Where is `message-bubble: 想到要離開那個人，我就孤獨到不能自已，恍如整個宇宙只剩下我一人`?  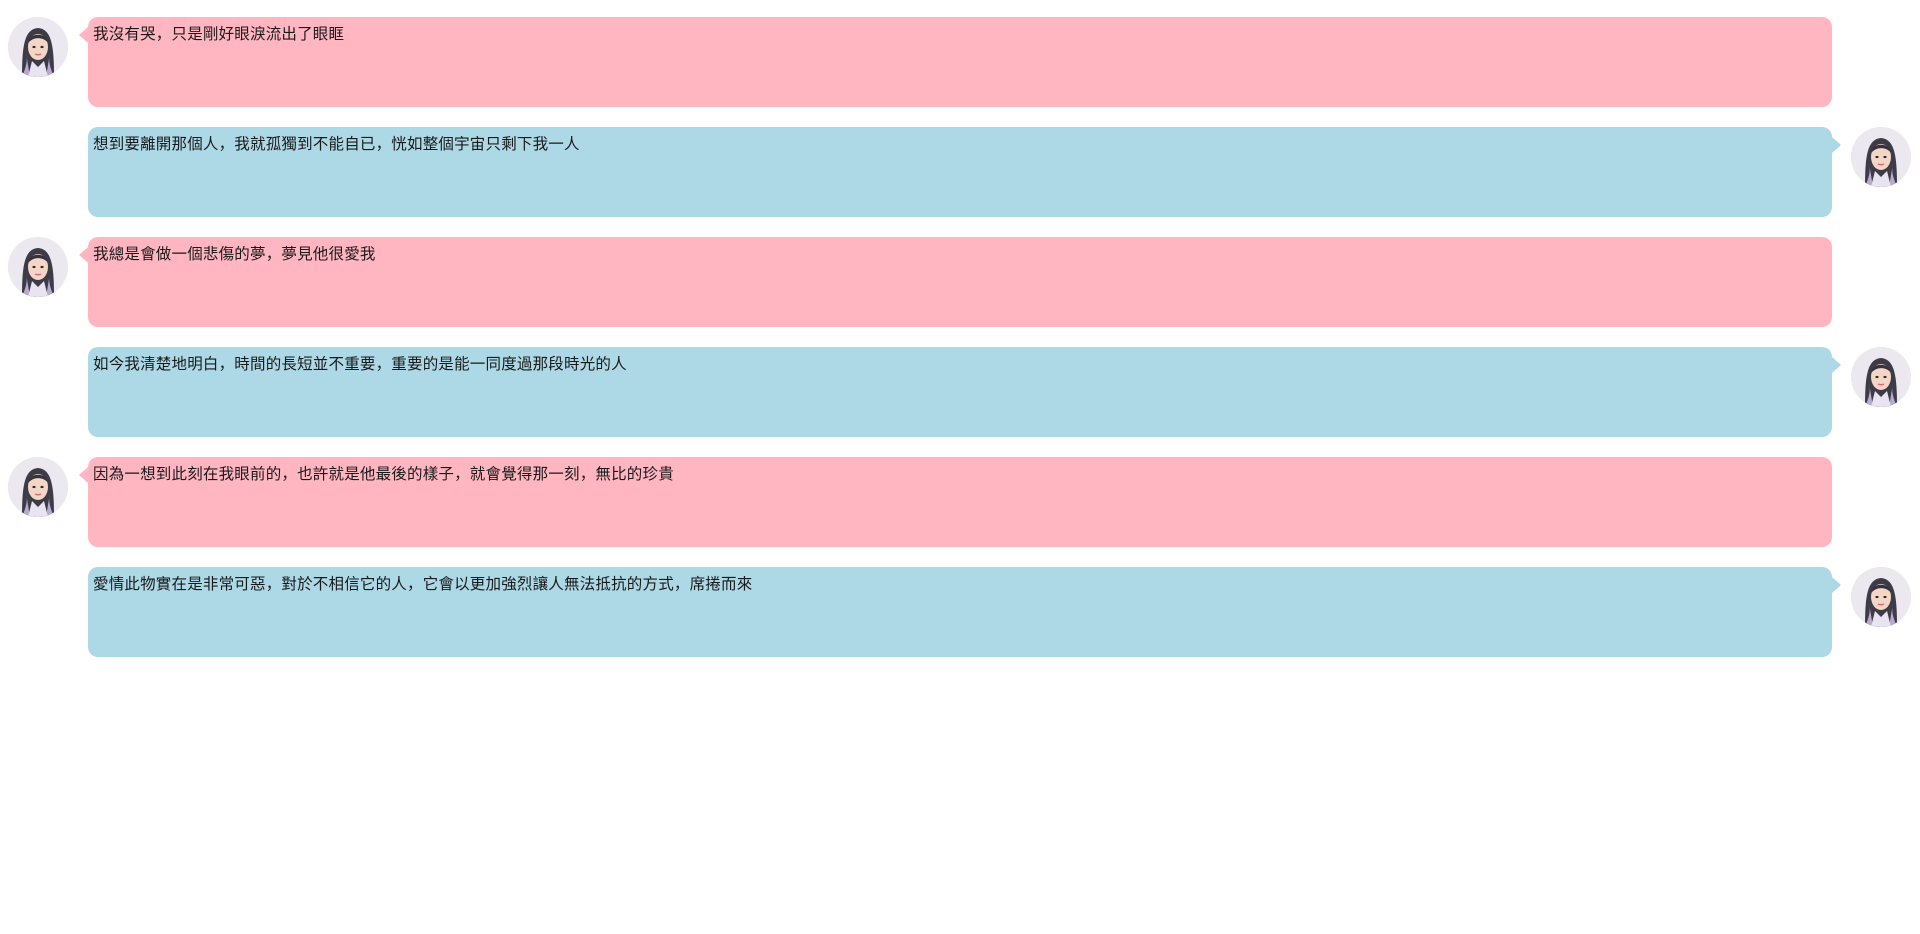 message-bubble: 想到要離開那個人，我就孤獨到不能自已，恍如整個宇宙只剩下我一人 is located at coordinates (964, 172).